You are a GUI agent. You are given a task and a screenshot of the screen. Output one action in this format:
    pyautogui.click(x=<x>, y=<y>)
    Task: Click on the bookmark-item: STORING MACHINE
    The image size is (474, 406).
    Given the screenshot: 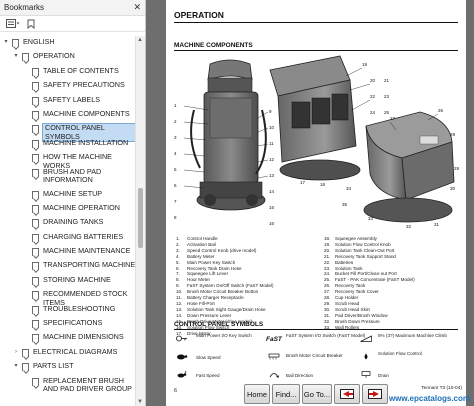 What is the action you would take?
    pyautogui.click(x=68, y=281)
    